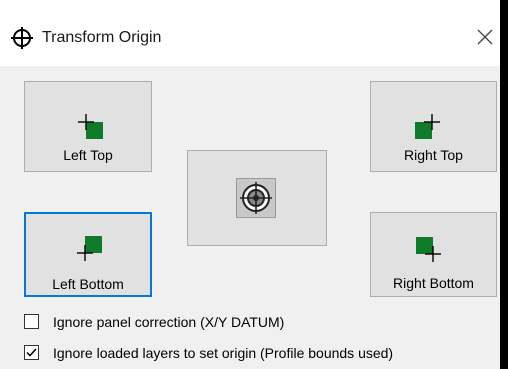 This screenshot has width=508, height=369. I want to click on origin-right-bottom-icon, so click(428, 249).